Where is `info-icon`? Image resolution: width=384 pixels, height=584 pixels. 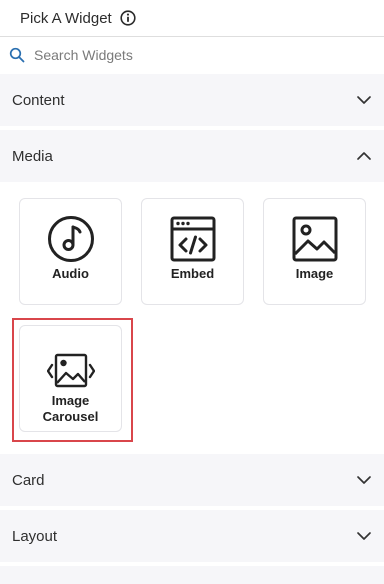 info-icon is located at coordinates (128, 18).